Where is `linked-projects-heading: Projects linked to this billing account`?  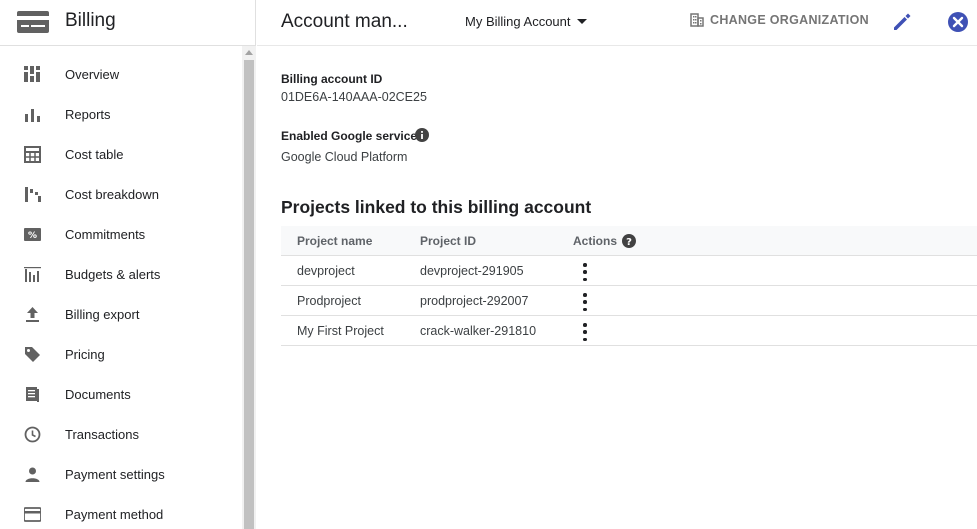 linked-projects-heading: Projects linked to this billing account is located at coordinates (436, 207).